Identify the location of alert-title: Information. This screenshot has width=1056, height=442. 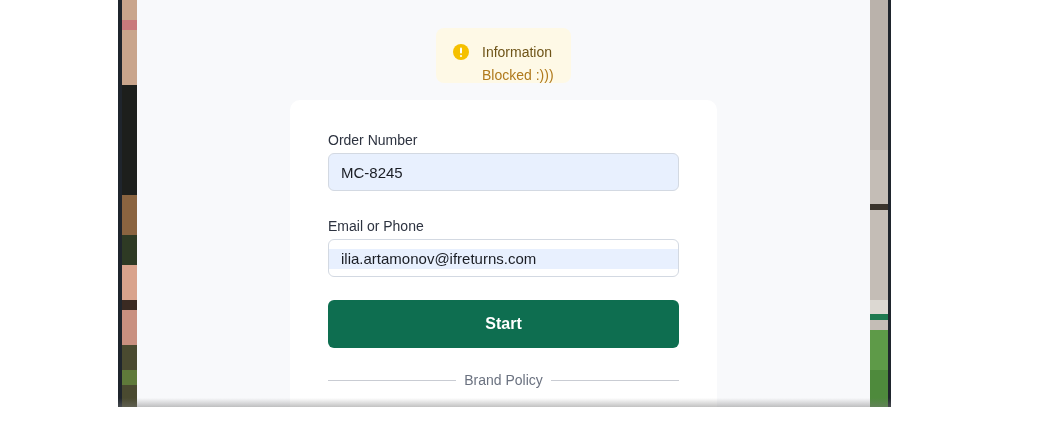
(518, 52).